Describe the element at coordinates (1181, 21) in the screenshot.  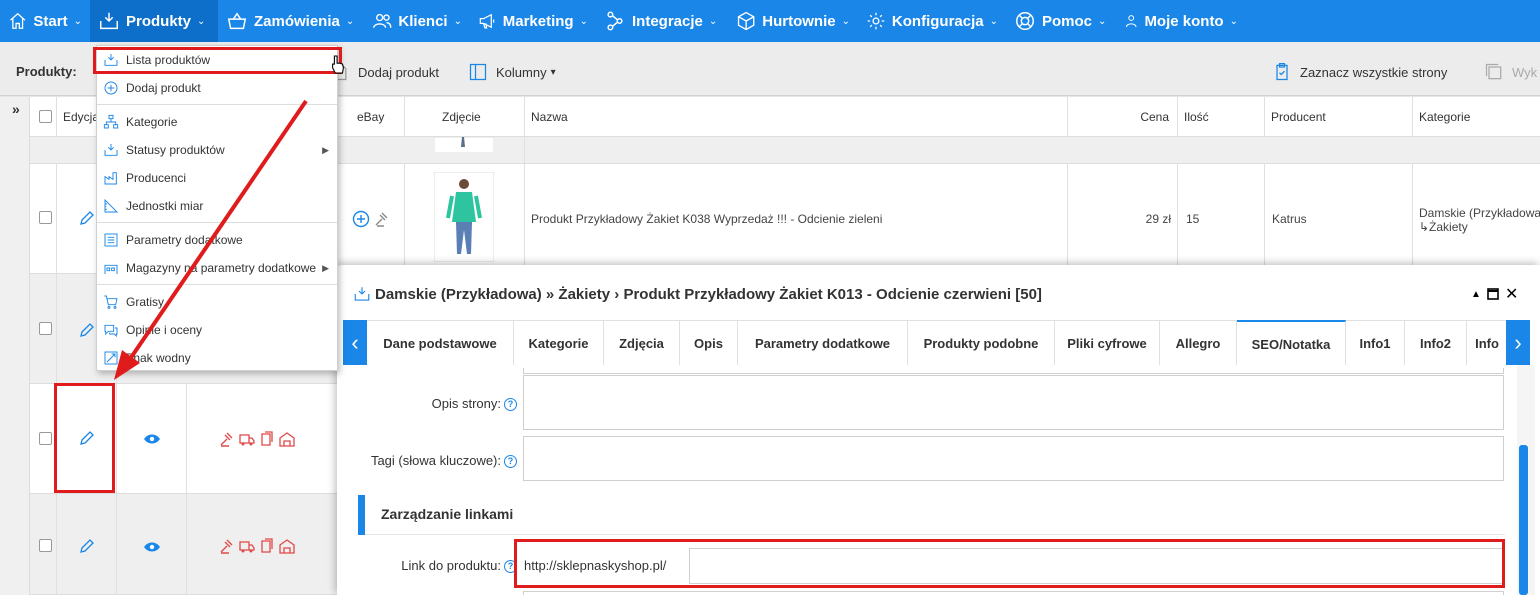
I see `nav-moje-konto: Moje konto ⌄` at that location.